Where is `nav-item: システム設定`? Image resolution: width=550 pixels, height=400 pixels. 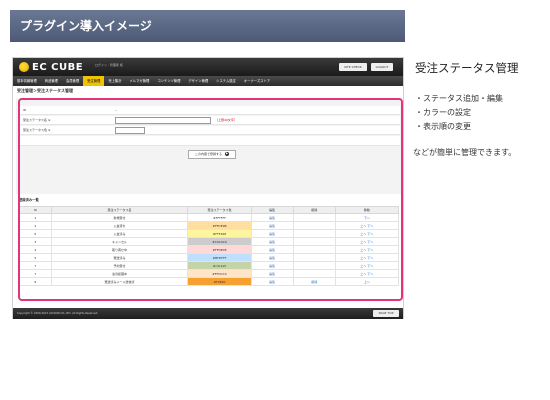
nav-item: システム設定 is located at coordinates (226, 81).